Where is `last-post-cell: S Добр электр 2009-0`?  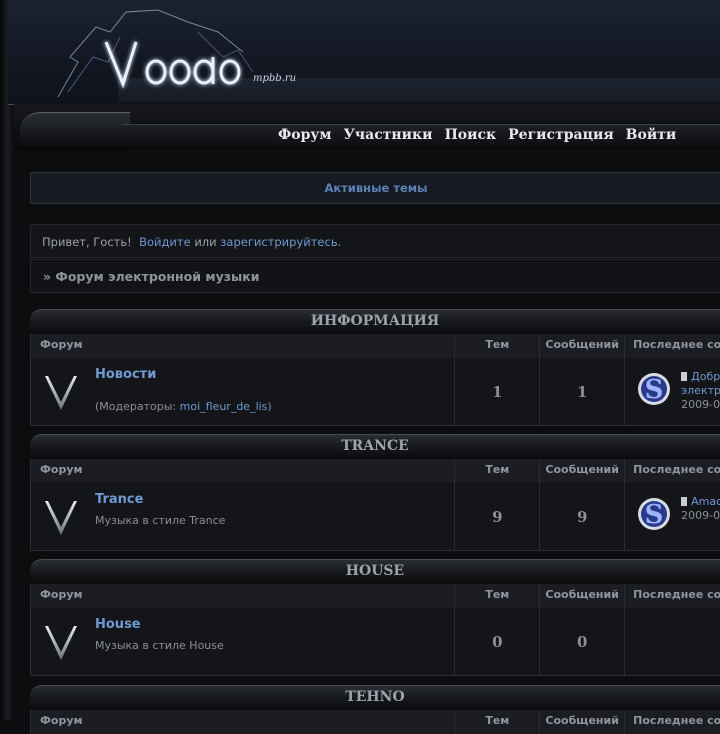 last-post-cell: S Добр электр 2009-0 is located at coordinates (672, 391).